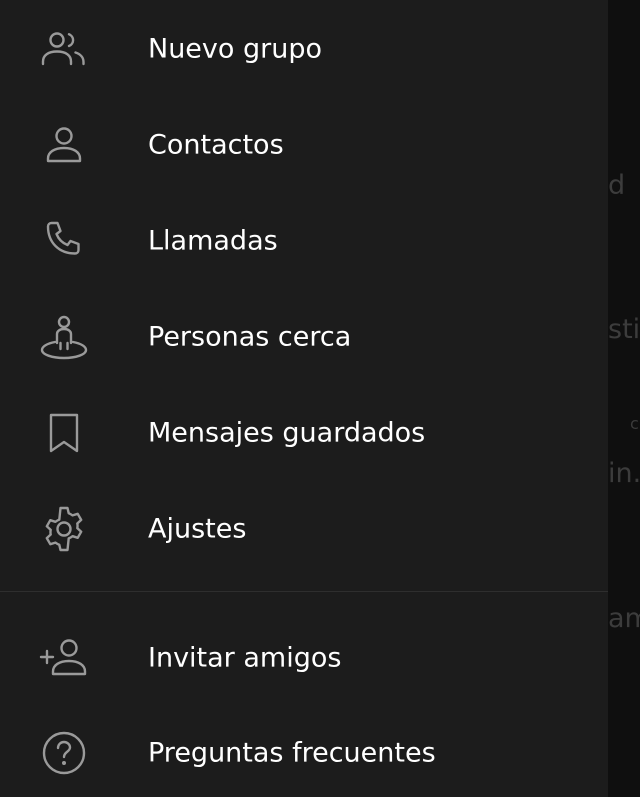 Image resolution: width=640 pixels, height=797 pixels. I want to click on background-text-fragment: am, so click(624, 618).